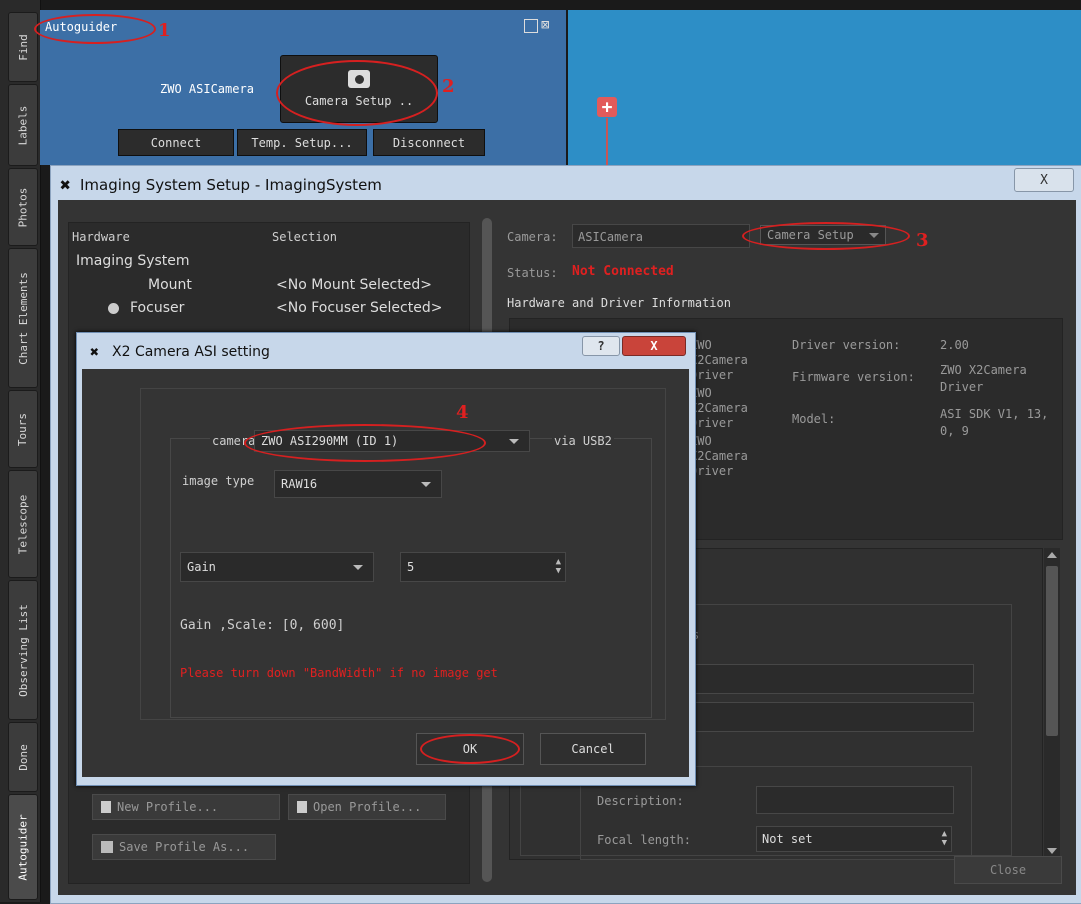  I want to click on annotation-oval-ok, so click(470, 749).